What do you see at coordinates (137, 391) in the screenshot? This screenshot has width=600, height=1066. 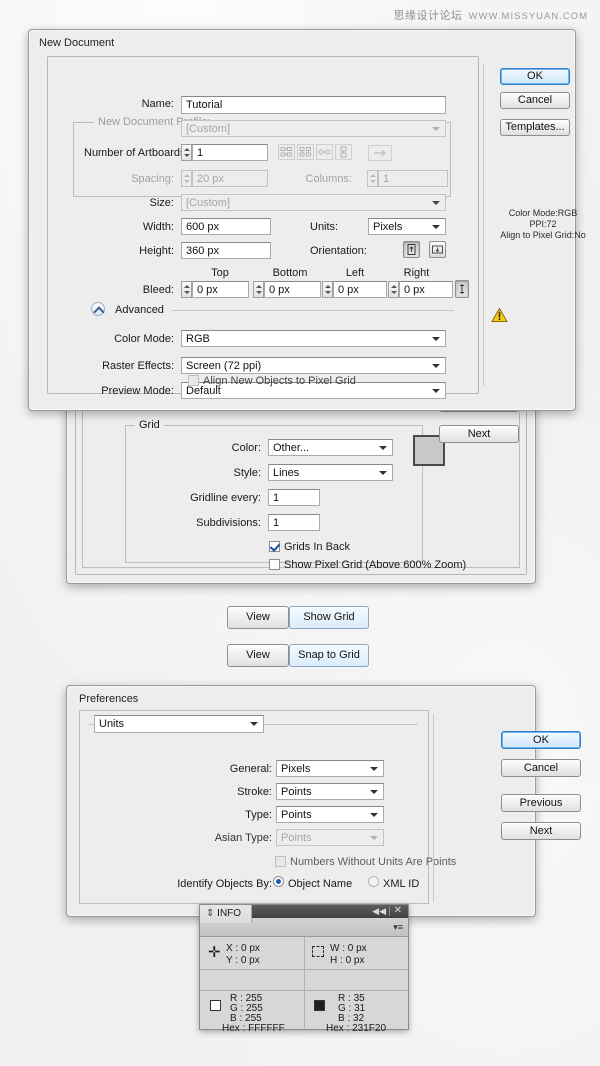 I see `preview-mode-label: Preview Mode:` at bounding box center [137, 391].